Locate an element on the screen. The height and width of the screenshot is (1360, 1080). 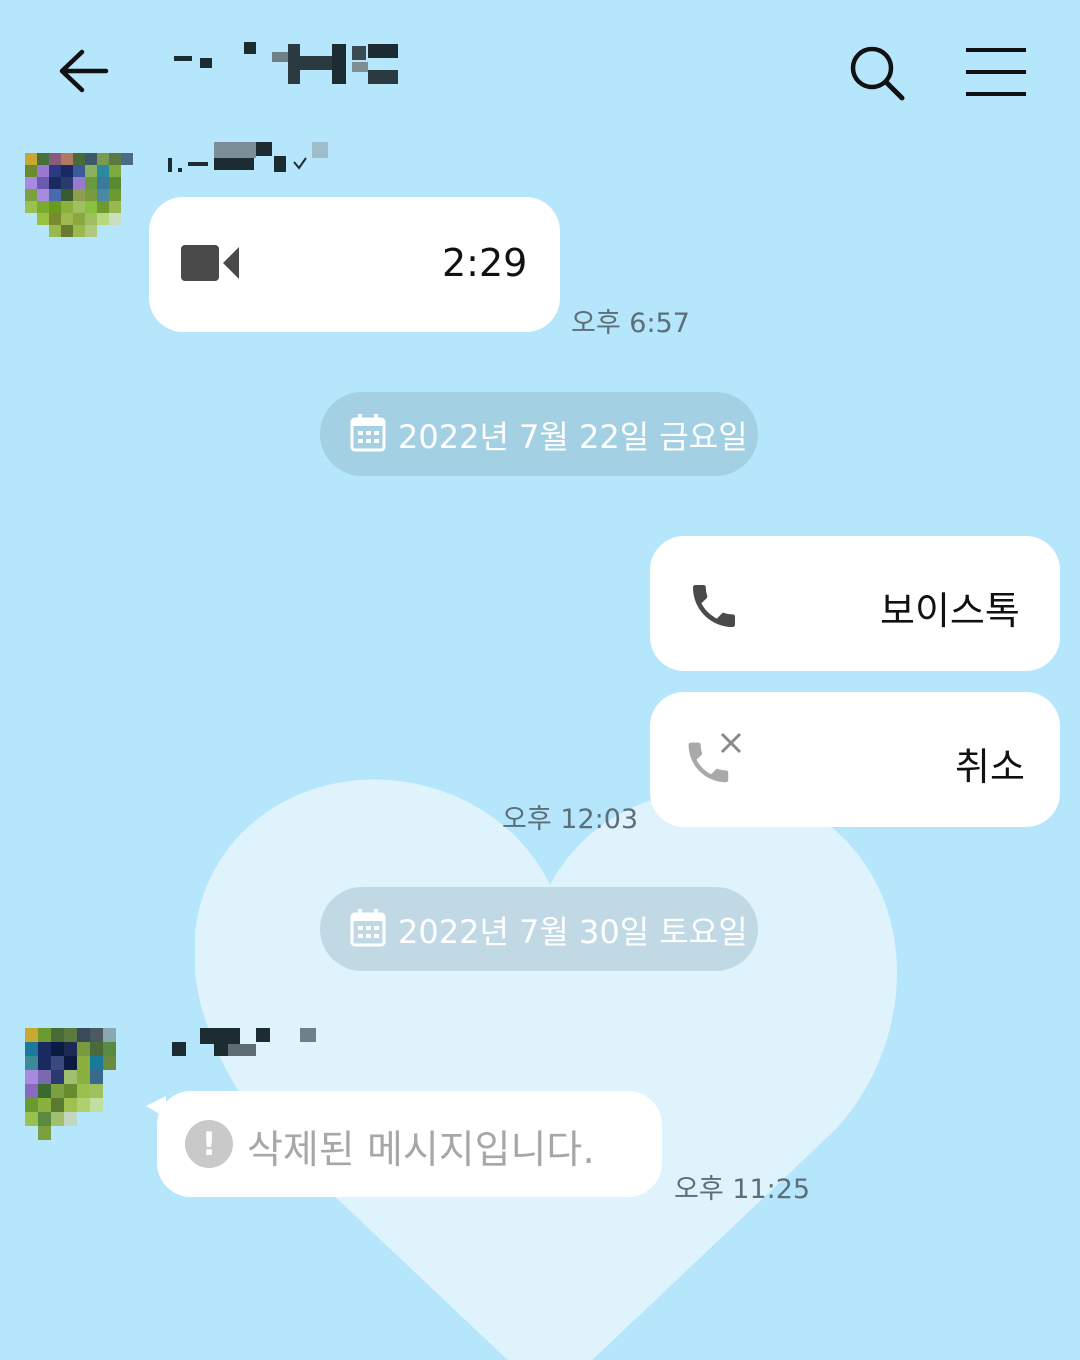
hamburger-menu-icon is located at coordinates (996, 72).